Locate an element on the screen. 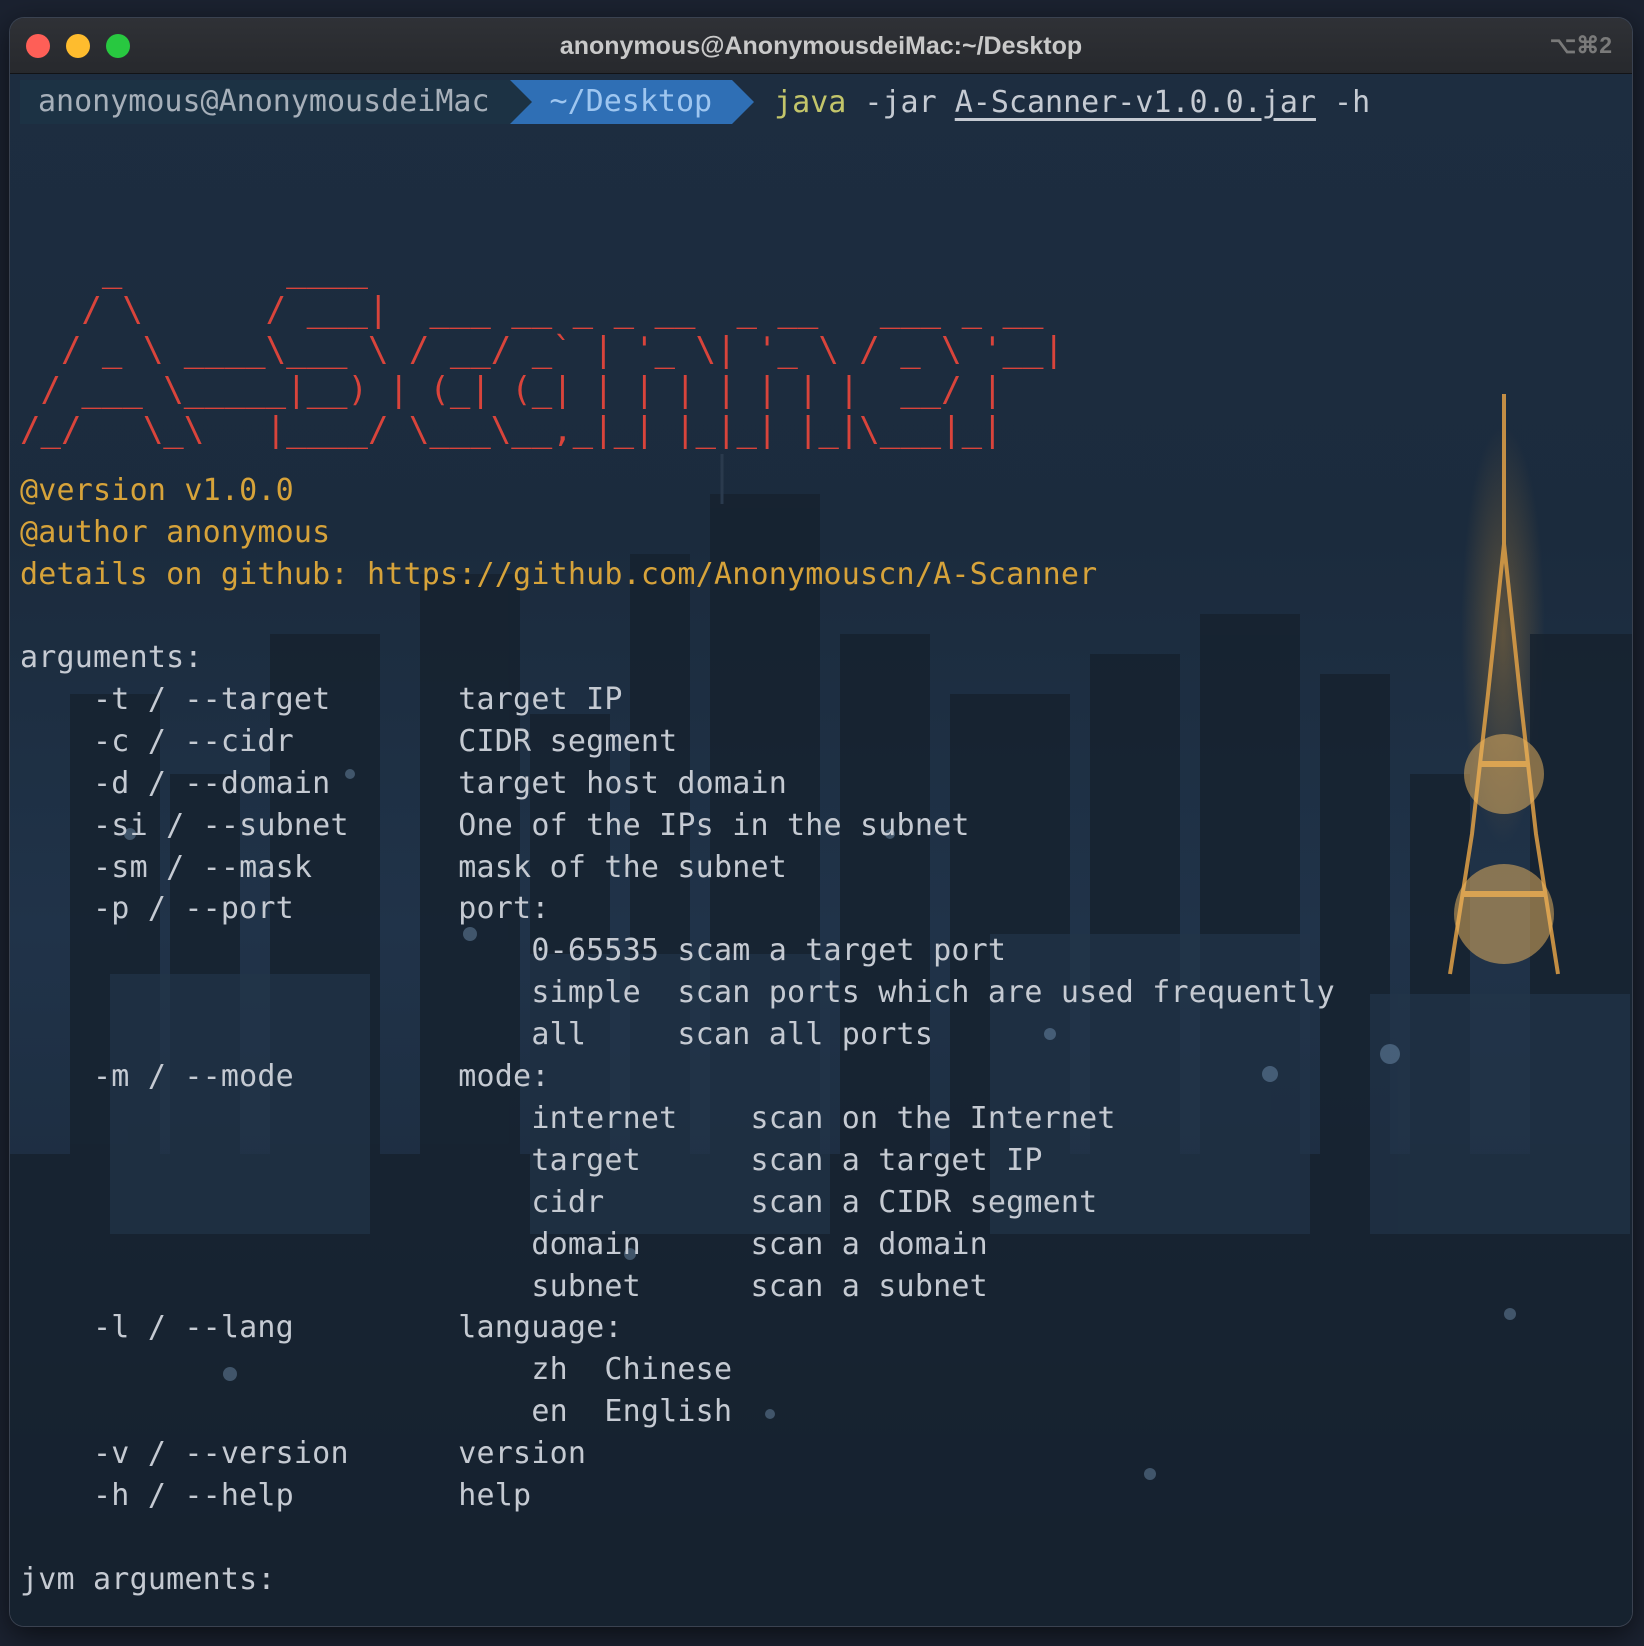  help-line: en English is located at coordinates (376, 1412).